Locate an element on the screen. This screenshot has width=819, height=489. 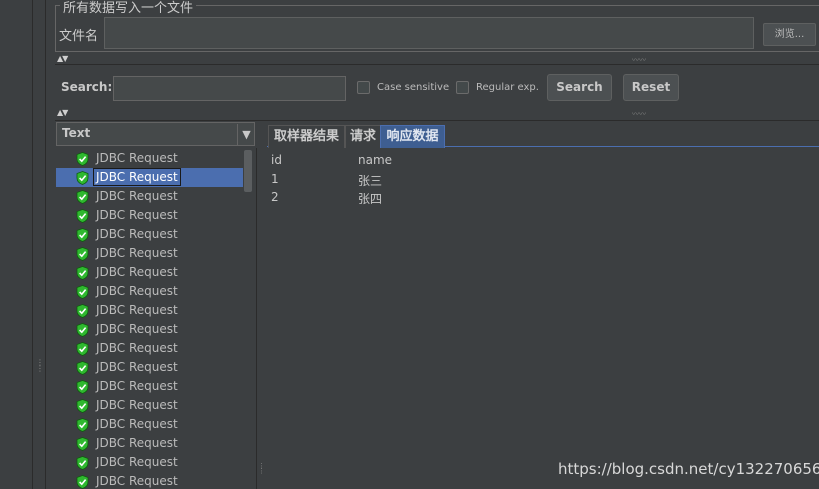
response-cell: 张四 is located at coordinates (370, 199).